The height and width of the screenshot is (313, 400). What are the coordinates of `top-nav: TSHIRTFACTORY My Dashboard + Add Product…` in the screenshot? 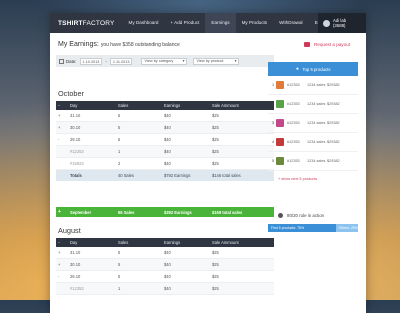 It's located at (208, 23).